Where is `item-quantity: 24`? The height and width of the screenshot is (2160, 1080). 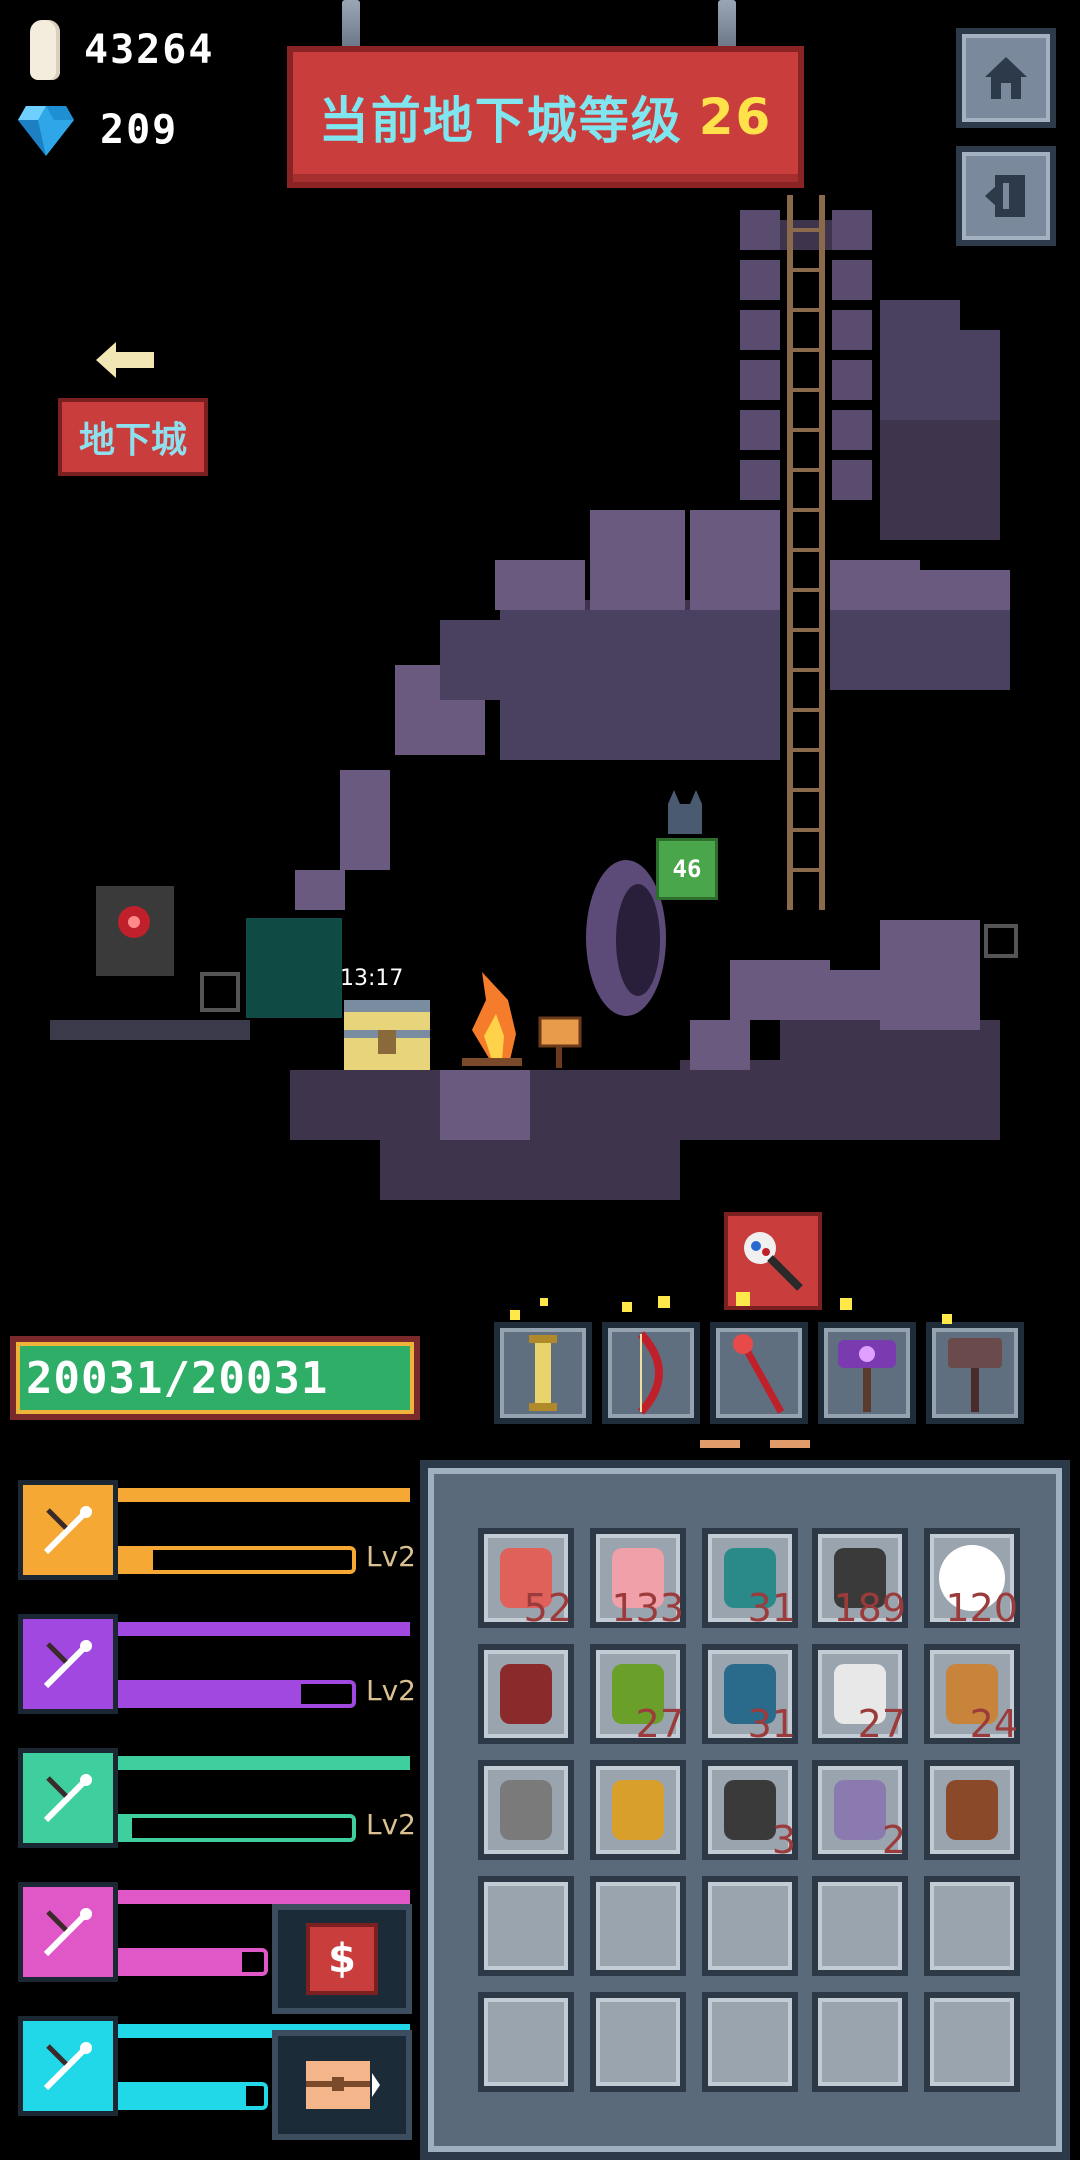
item-quantity: 24 is located at coordinates (993, 1724).